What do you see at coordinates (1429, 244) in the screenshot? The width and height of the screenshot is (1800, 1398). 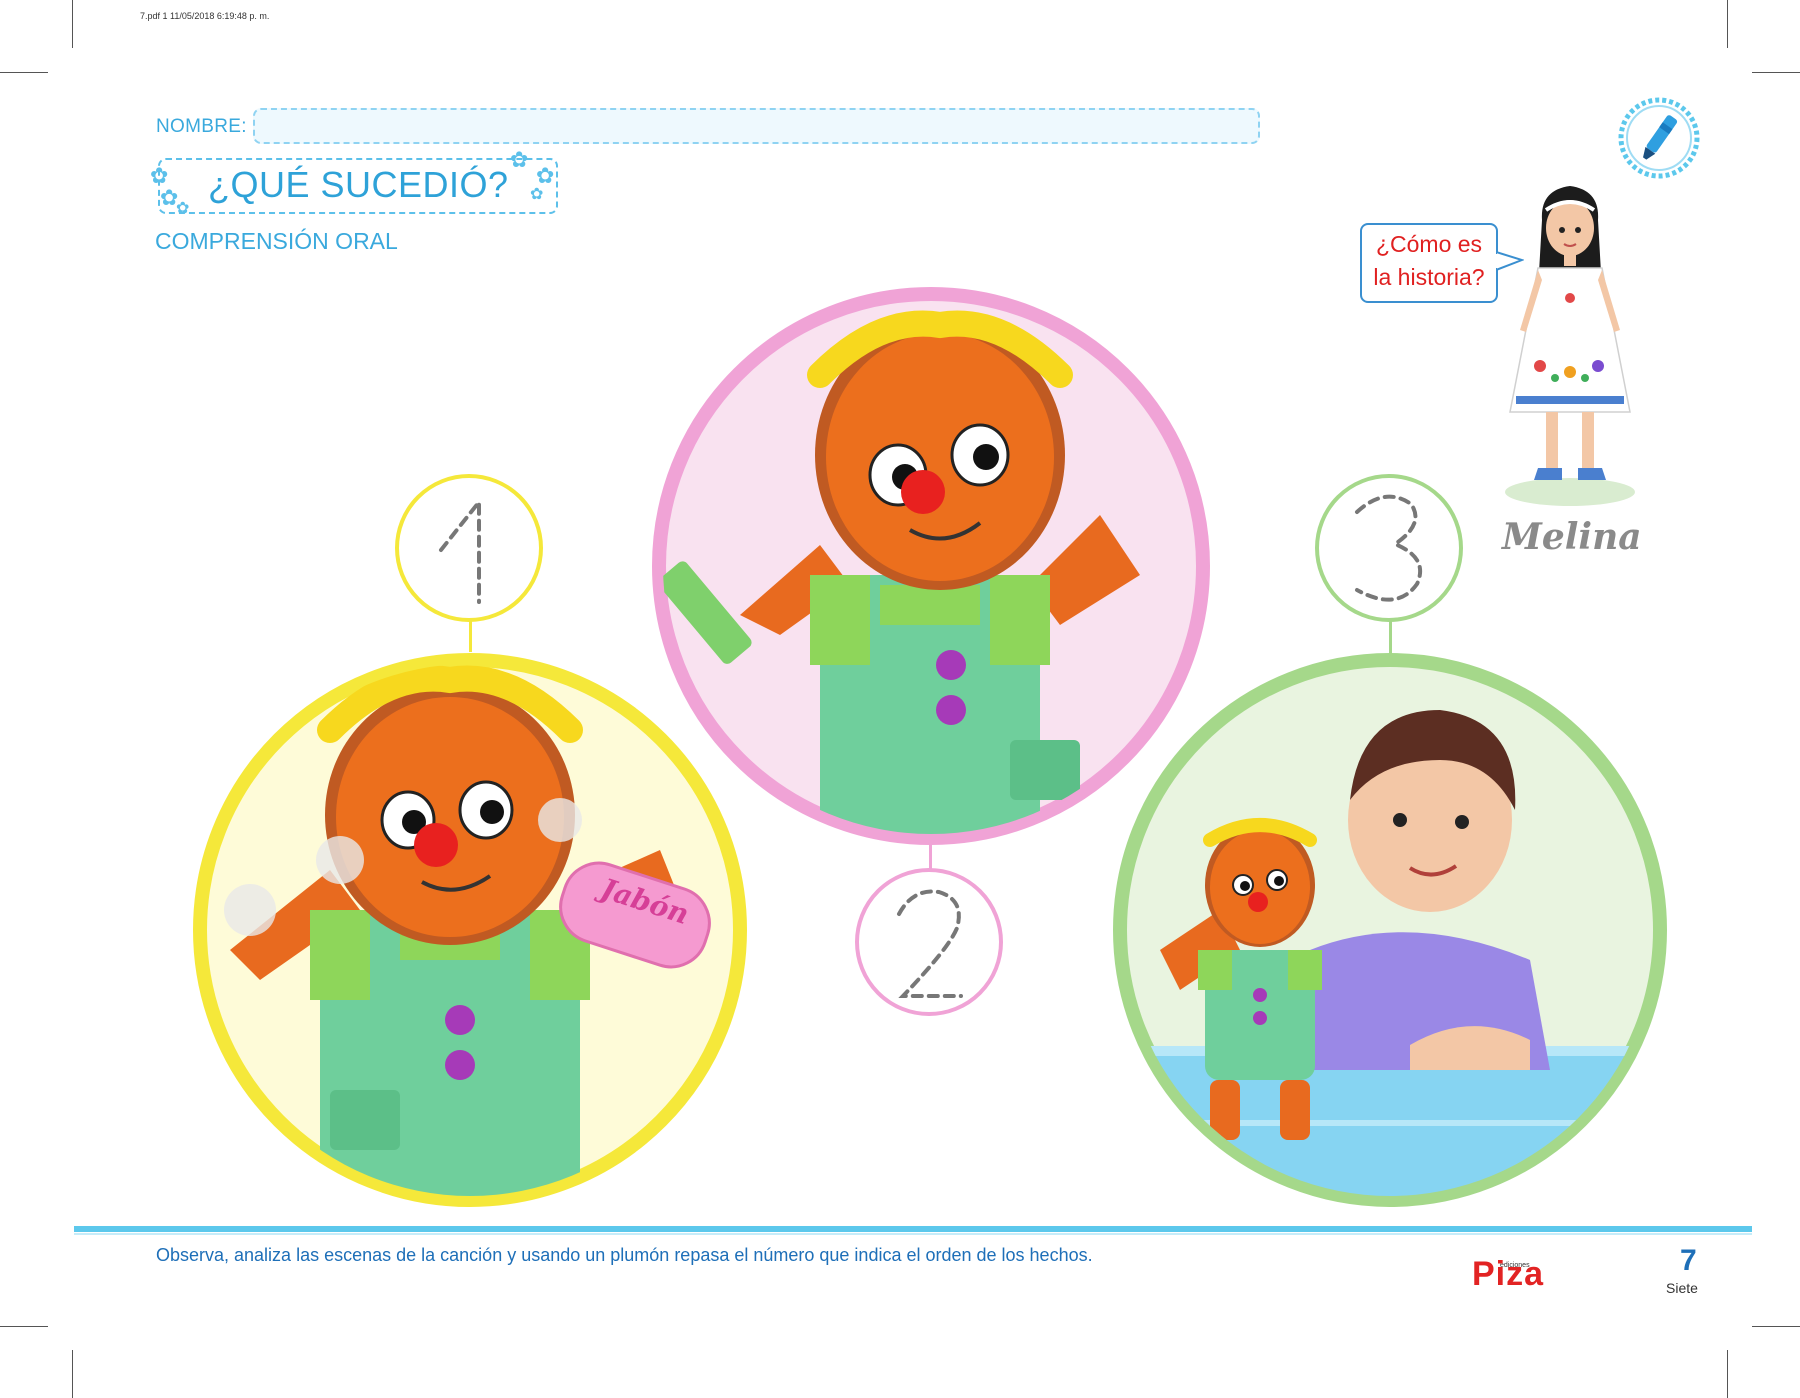 I see `speech-line-1: ¿Cómo es` at bounding box center [1429, 244].